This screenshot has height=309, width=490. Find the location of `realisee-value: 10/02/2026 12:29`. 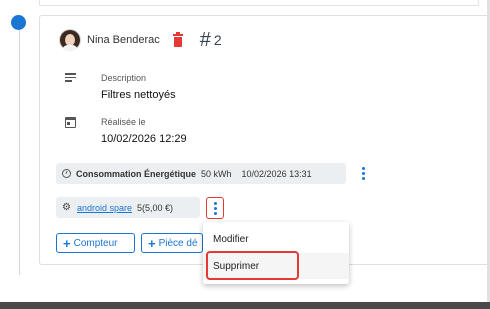

realisee-value: 10/02/2026 12:29 is located at coordinates (144, 139).